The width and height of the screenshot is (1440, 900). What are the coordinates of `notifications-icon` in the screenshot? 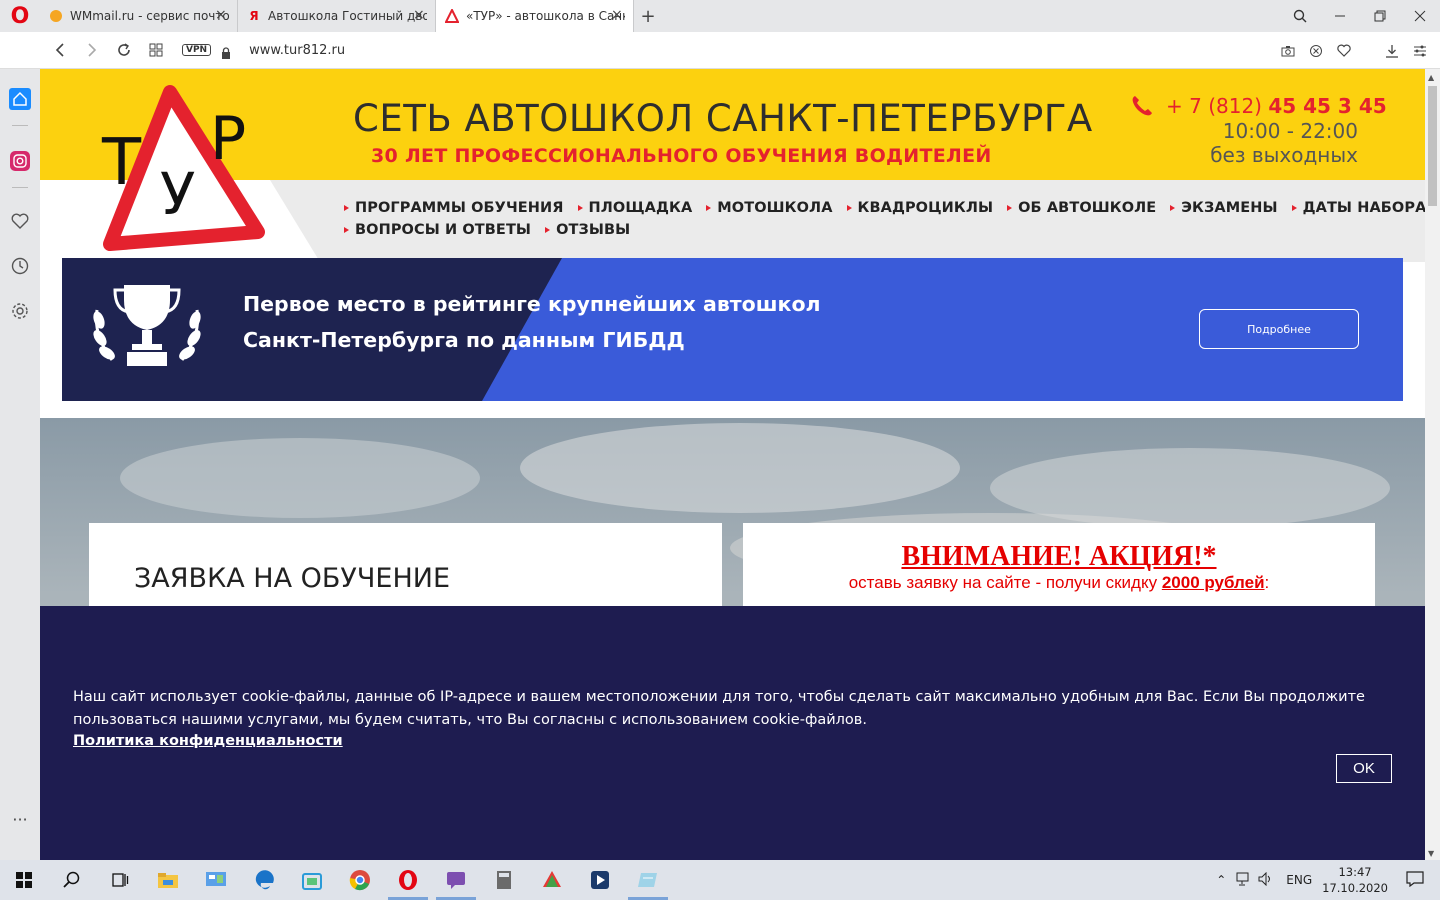 It's located at (1415, 880).